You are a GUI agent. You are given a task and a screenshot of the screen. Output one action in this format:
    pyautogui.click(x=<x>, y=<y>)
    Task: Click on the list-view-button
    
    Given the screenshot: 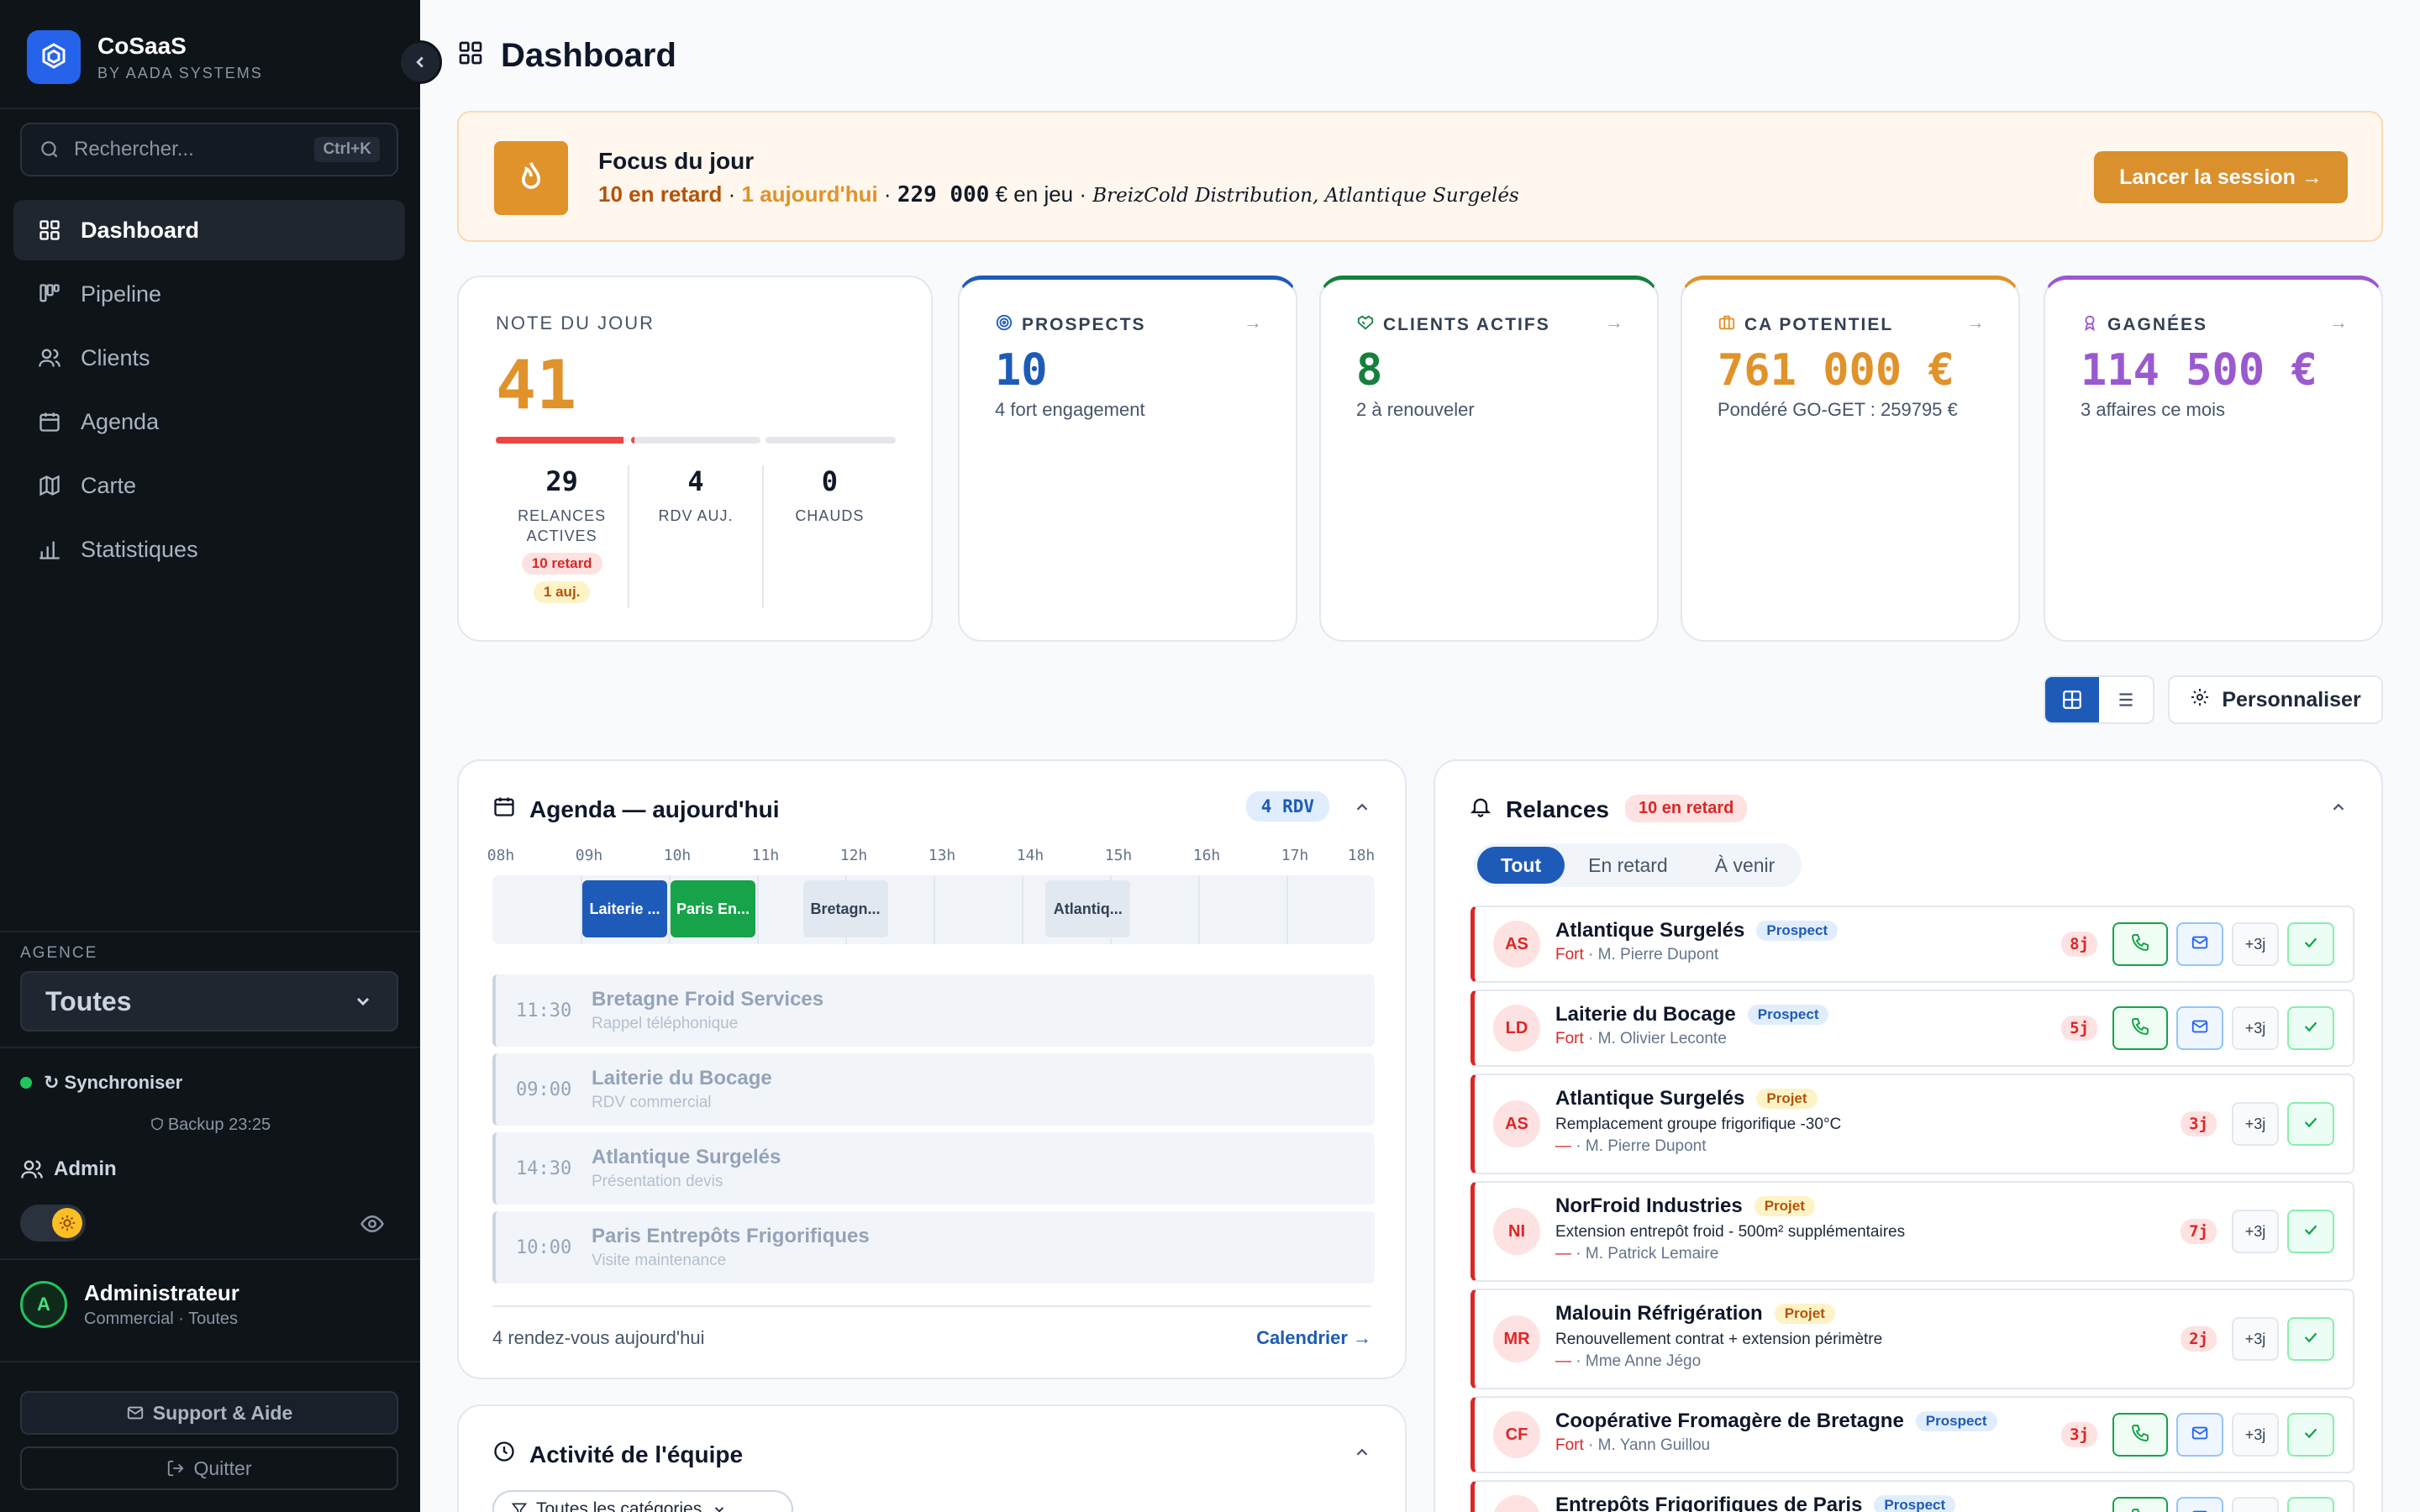 What is the action you would take?
    pyautogui.click(x=2126, y=699)
    